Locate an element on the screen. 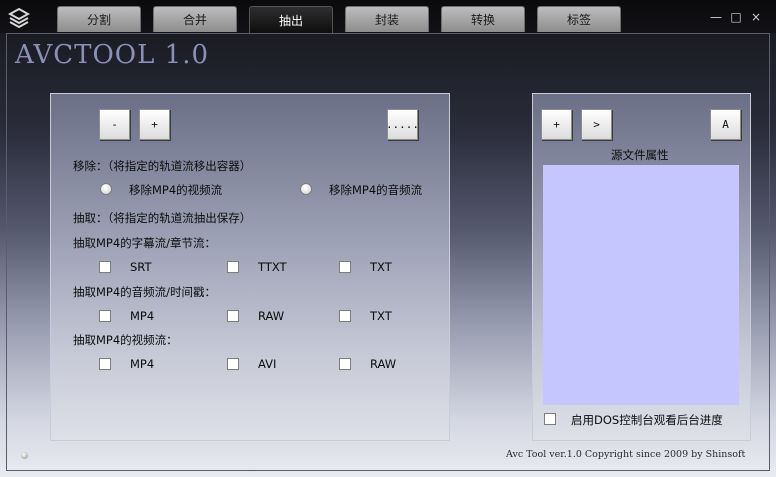 The image size is (776, 477). ttxt-label: TTXT is located at coordinates (272, 267).